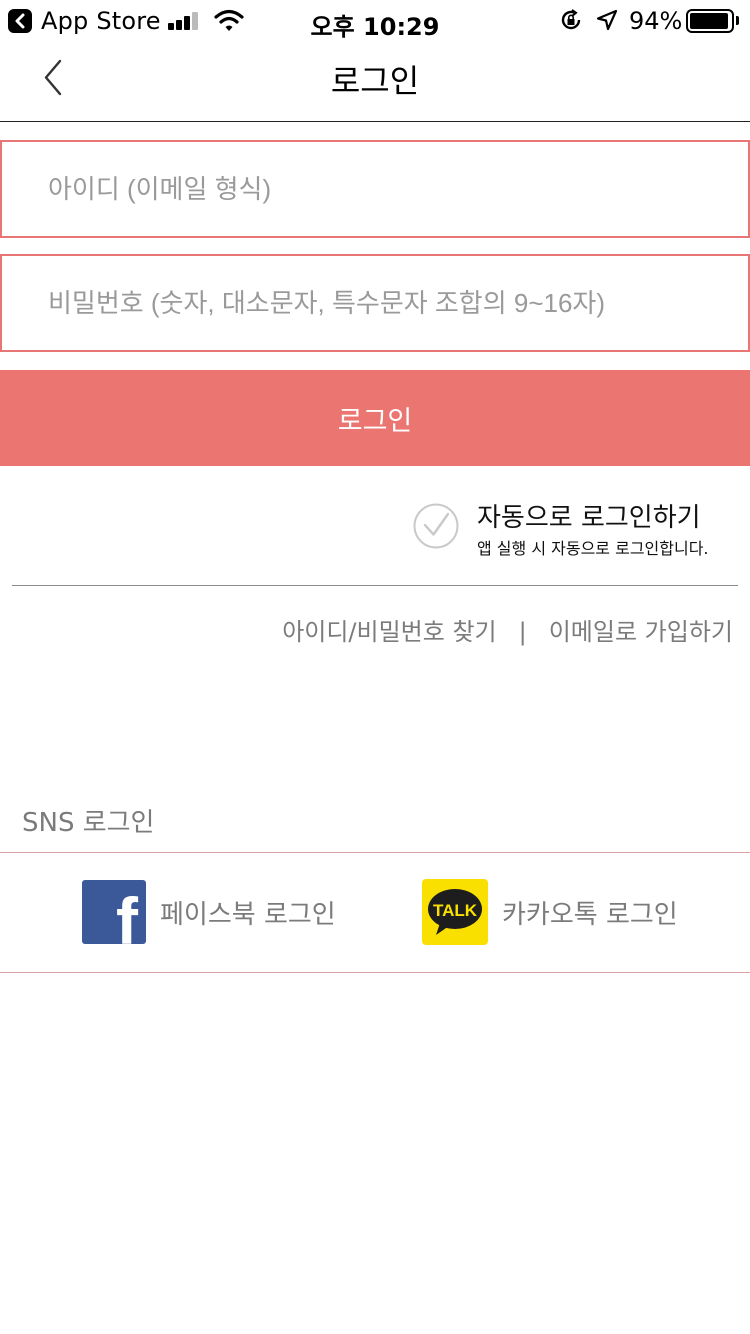 Image resolution: width=750 pixels, height=1334 pixels. I want to click on find-account-link: 아이디/비밀번호 찾기, so click(389, 629).